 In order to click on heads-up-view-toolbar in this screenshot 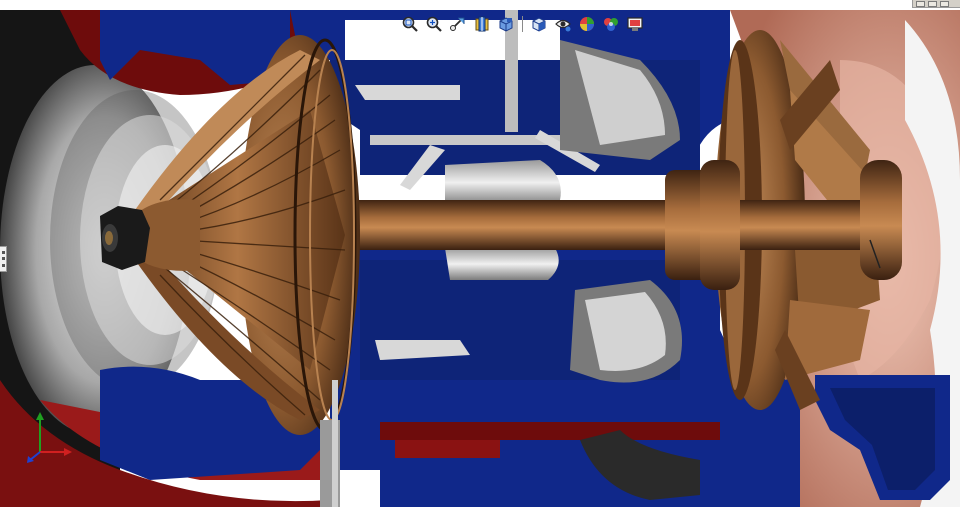, I will do `click(522, 24)`.